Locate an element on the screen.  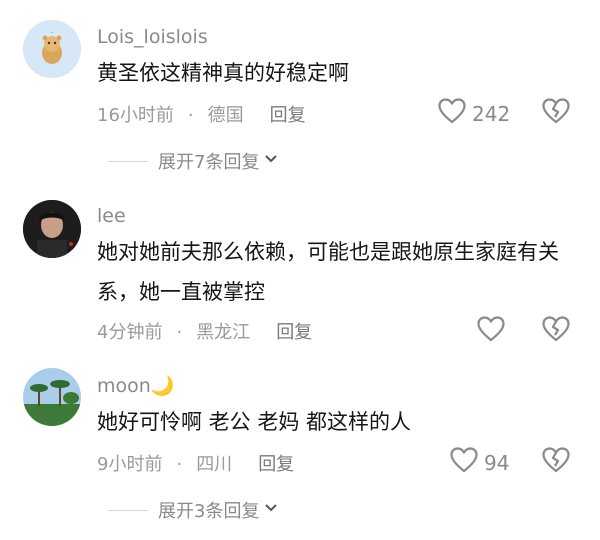
comment-meta: 9小时前 · 四川 回复 is located at coordinates (195, 463).